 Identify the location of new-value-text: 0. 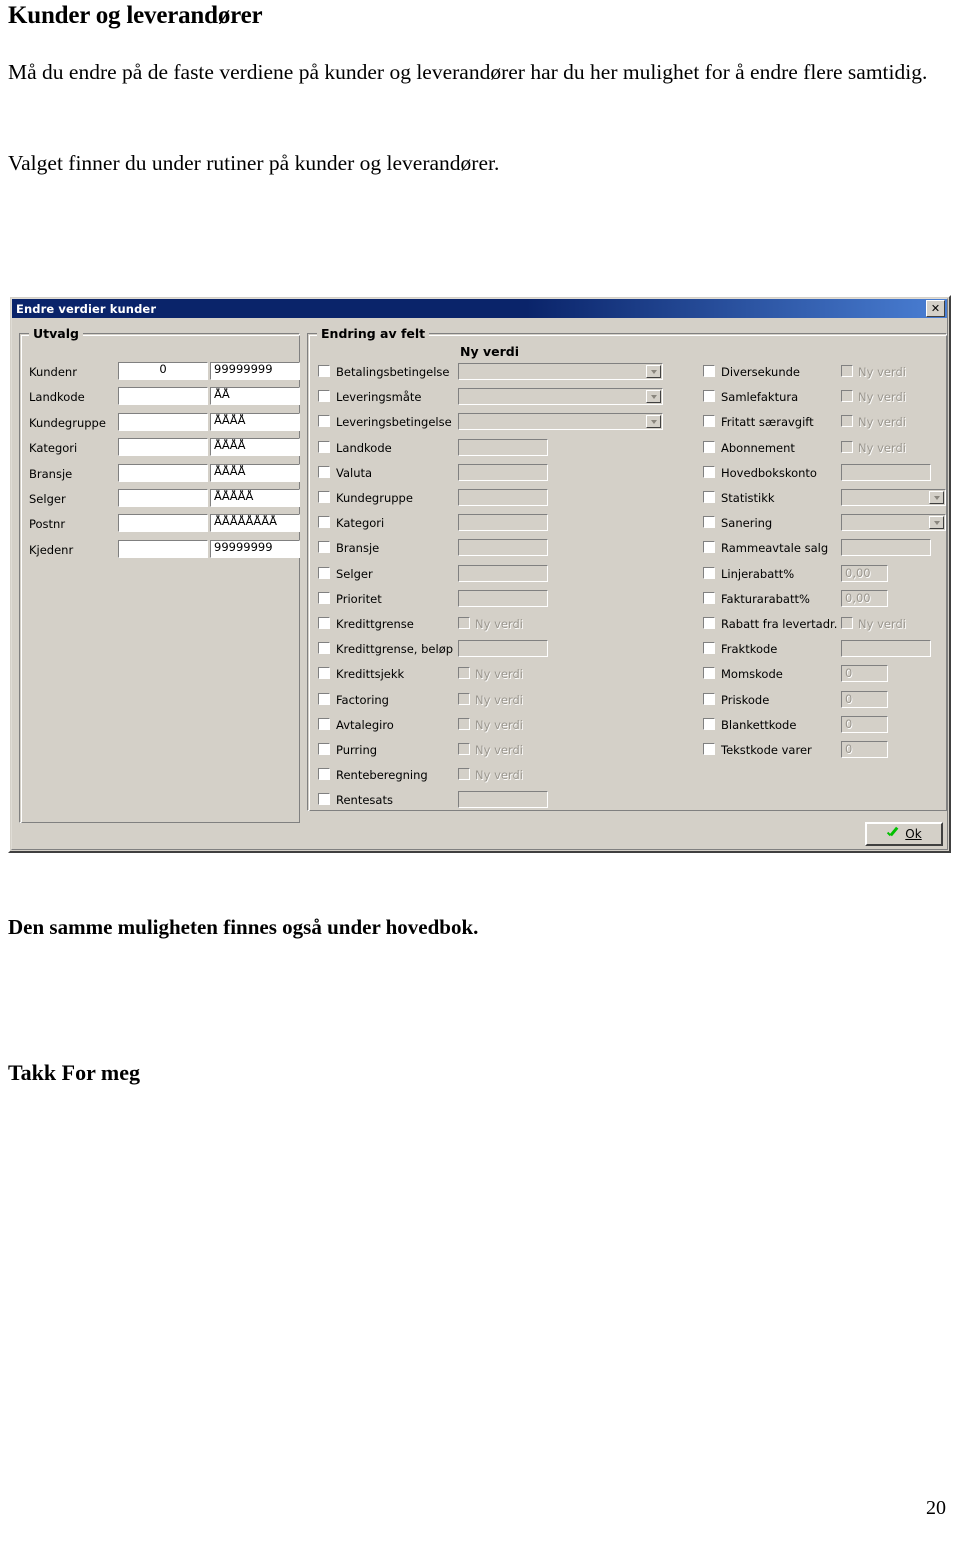
(849, 673).